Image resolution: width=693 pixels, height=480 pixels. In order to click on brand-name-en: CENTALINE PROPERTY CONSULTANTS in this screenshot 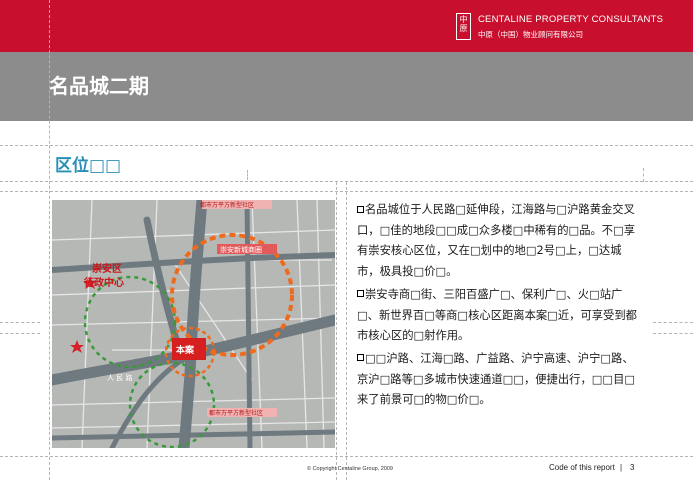, I will do `click(571, 19)`.